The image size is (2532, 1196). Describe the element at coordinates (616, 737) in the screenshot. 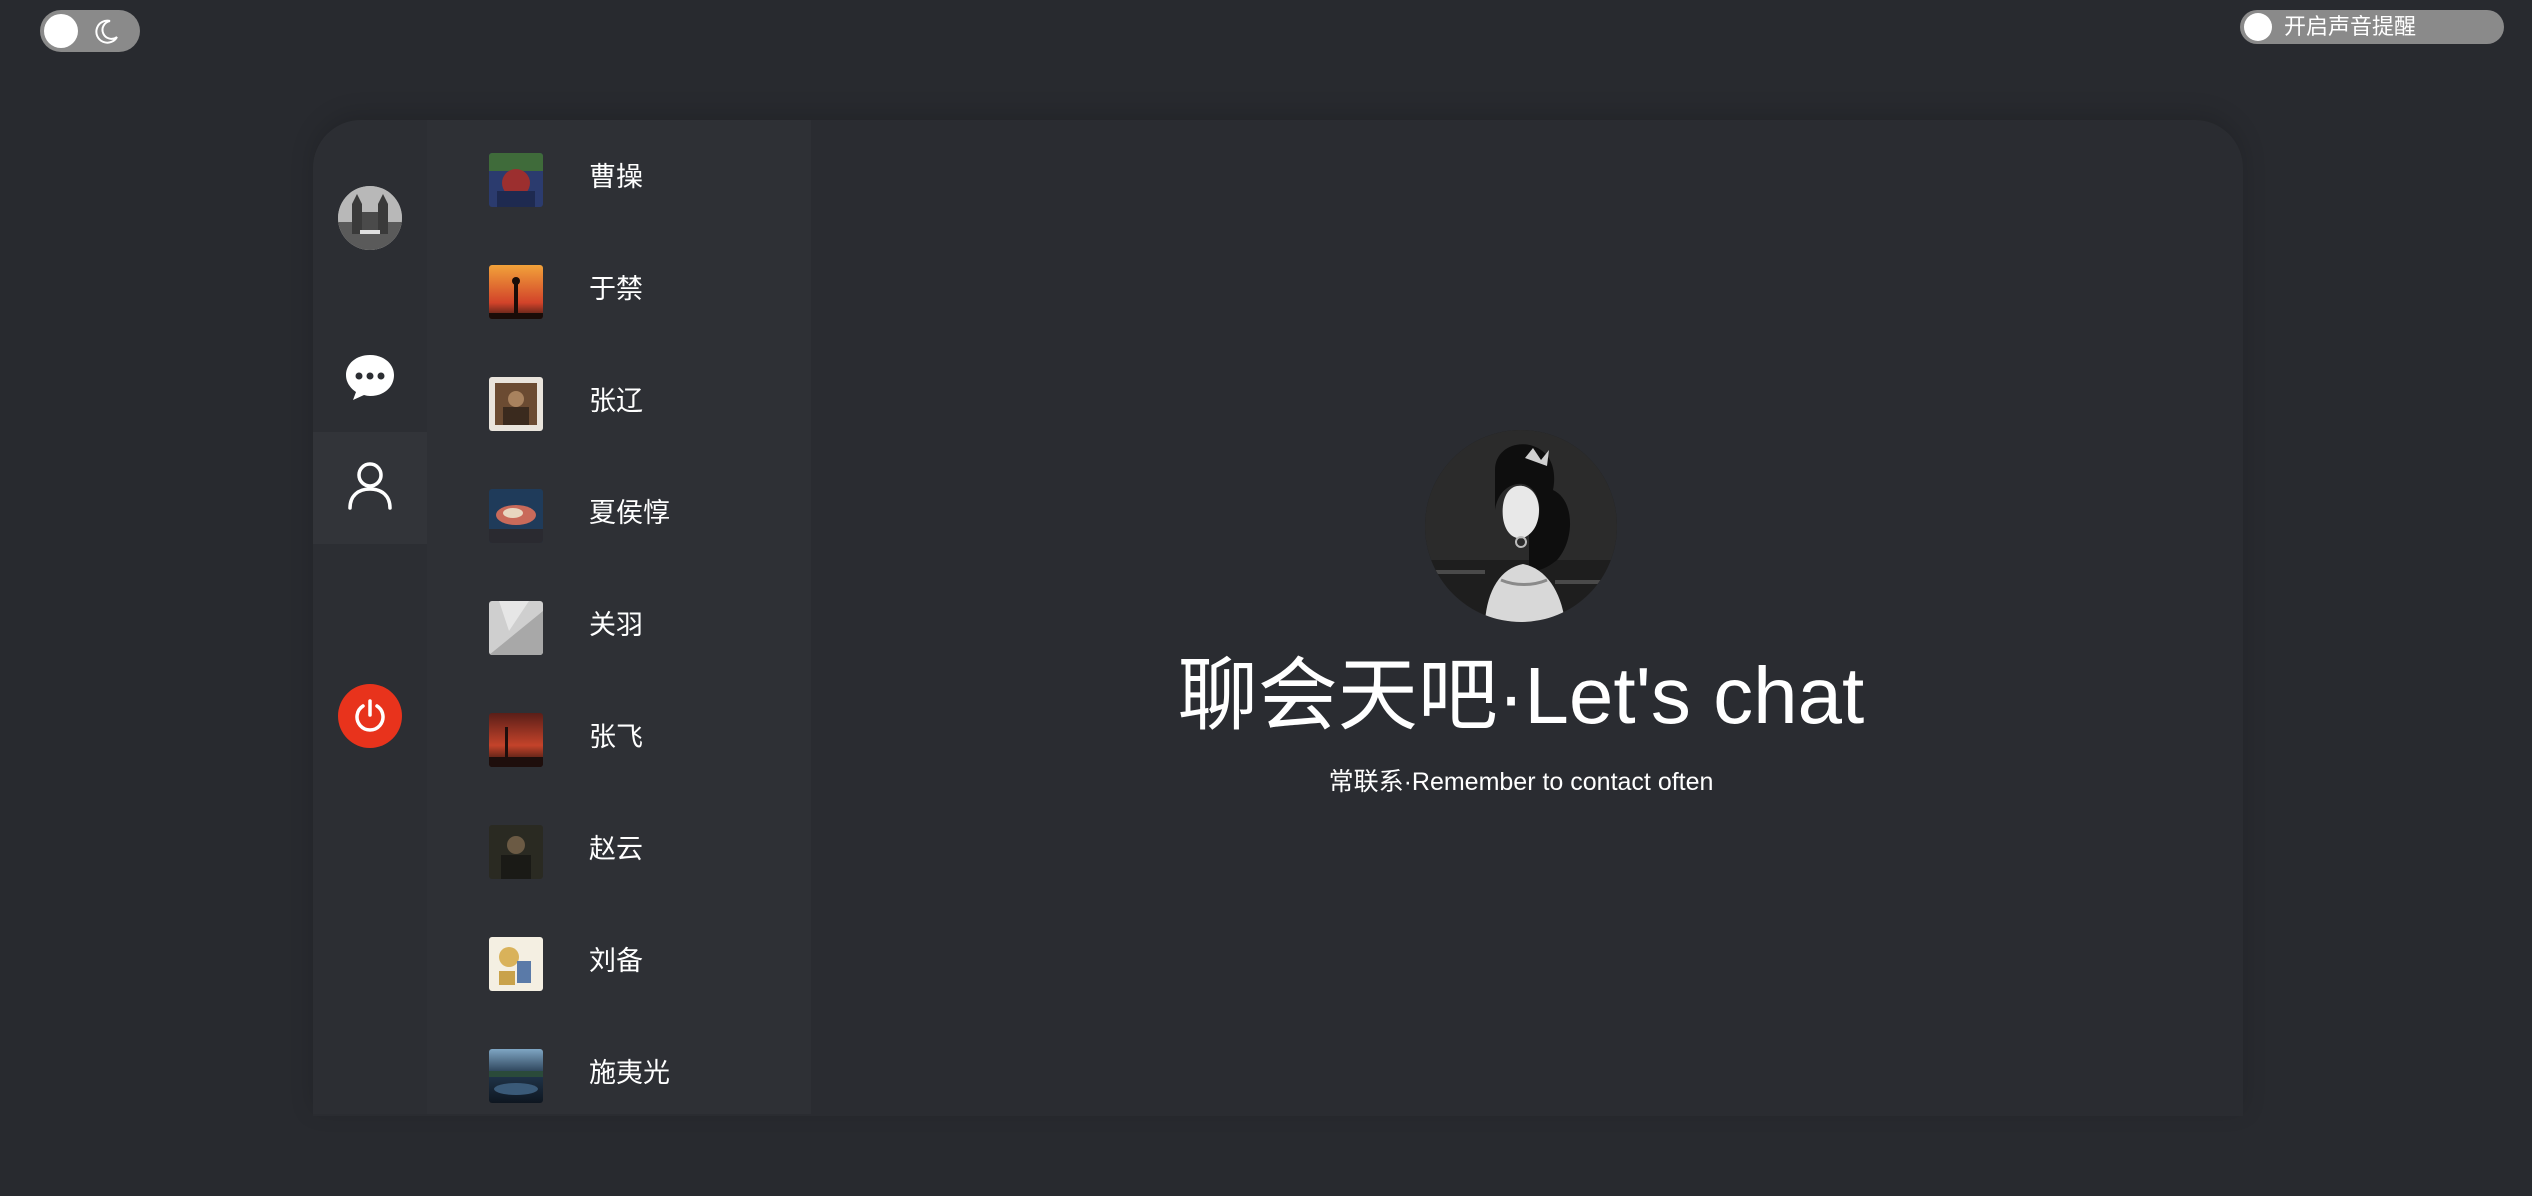

I see `contact-name: 张飞` at that location.